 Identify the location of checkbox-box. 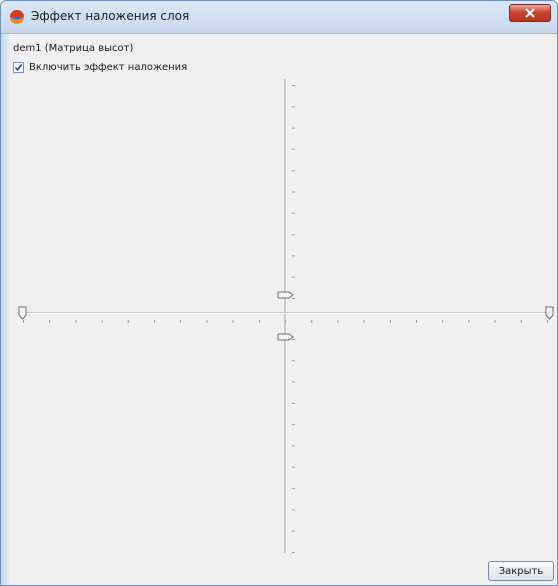
(18, 67).